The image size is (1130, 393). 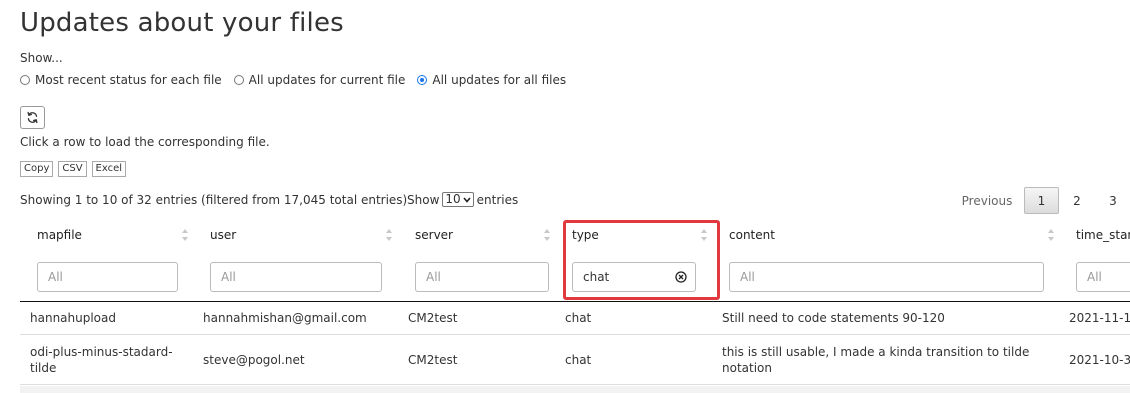 I want to click on column-header-mapfile: mapfile, so click(x=59, y=234).